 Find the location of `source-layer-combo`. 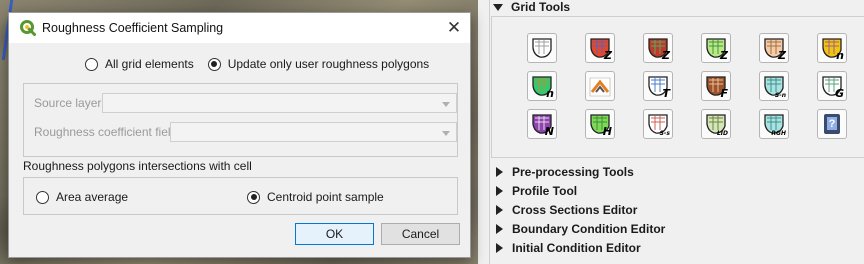

source-layer-combo is located at coordinates (279, 103).